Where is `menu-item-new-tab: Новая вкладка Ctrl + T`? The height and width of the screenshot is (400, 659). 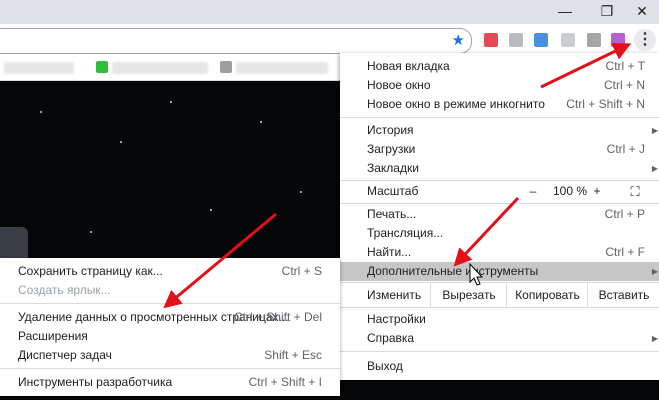
menu-item-new-tab: Новая вкладка Ctrl + T is located at coordinates (499, 66).